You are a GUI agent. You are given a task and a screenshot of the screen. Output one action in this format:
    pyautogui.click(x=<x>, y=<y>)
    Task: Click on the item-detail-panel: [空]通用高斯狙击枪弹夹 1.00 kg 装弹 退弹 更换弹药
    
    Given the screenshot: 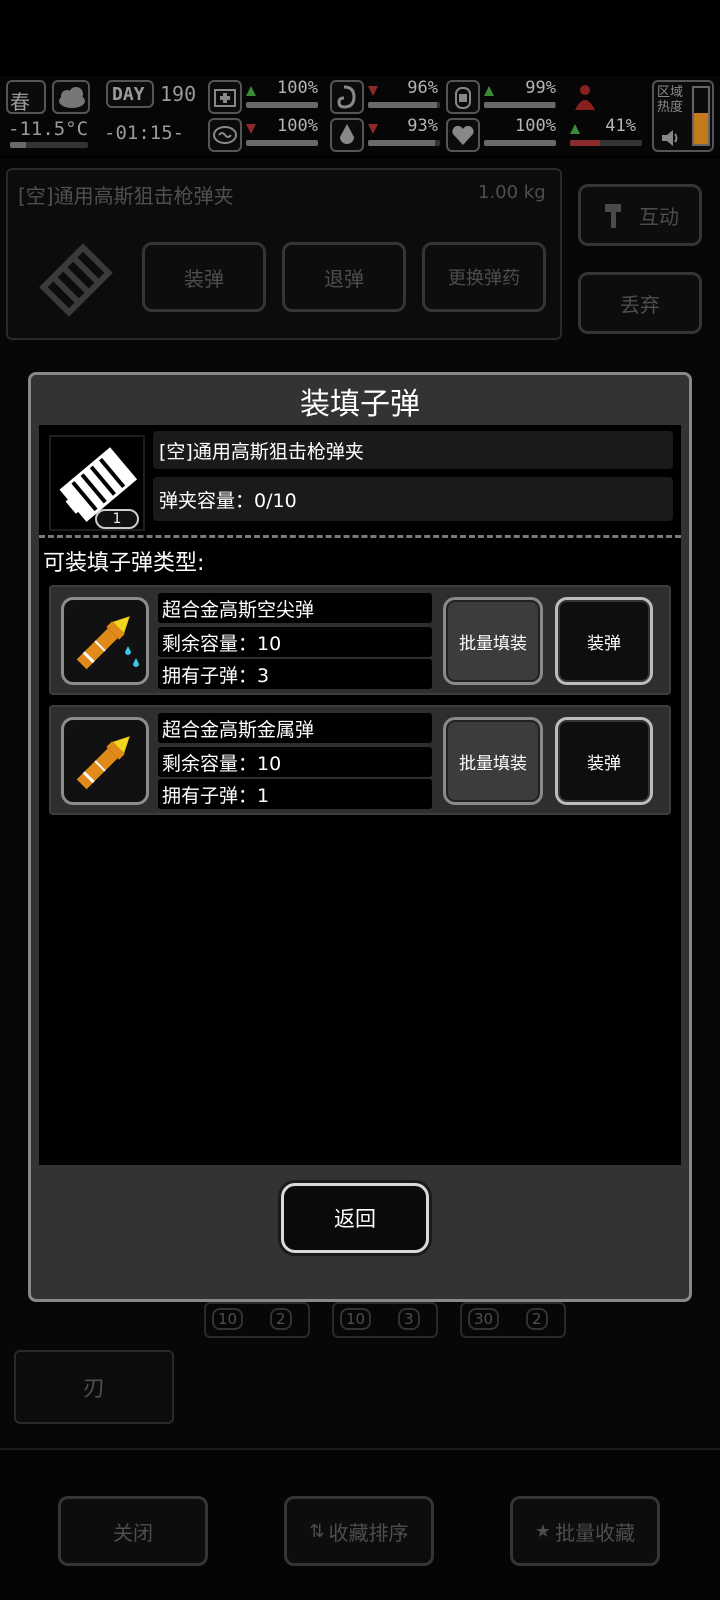 What is the action you would take?
    pyautogui.click(x=284, y=254)
    